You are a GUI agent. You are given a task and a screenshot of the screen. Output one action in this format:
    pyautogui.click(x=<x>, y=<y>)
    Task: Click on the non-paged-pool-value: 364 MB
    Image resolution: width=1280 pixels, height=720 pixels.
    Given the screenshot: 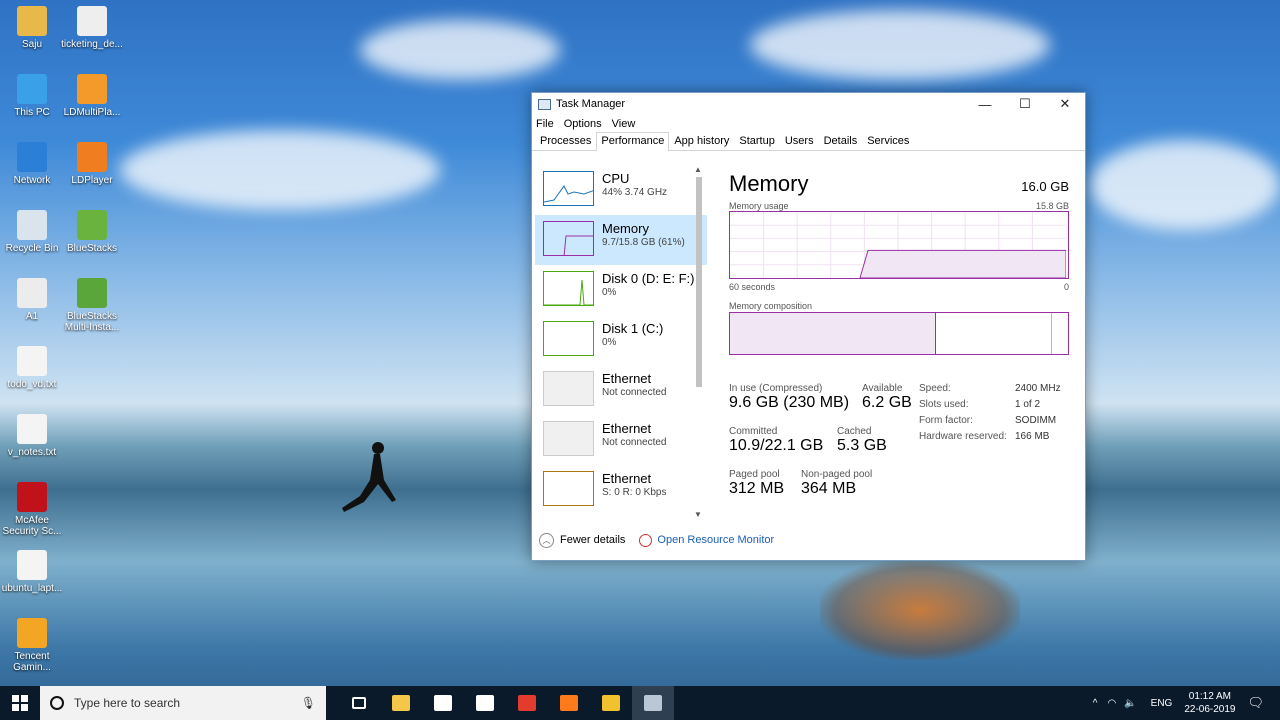 What is the action you would take?
    pyautogui.click(x=829, y=488)
    